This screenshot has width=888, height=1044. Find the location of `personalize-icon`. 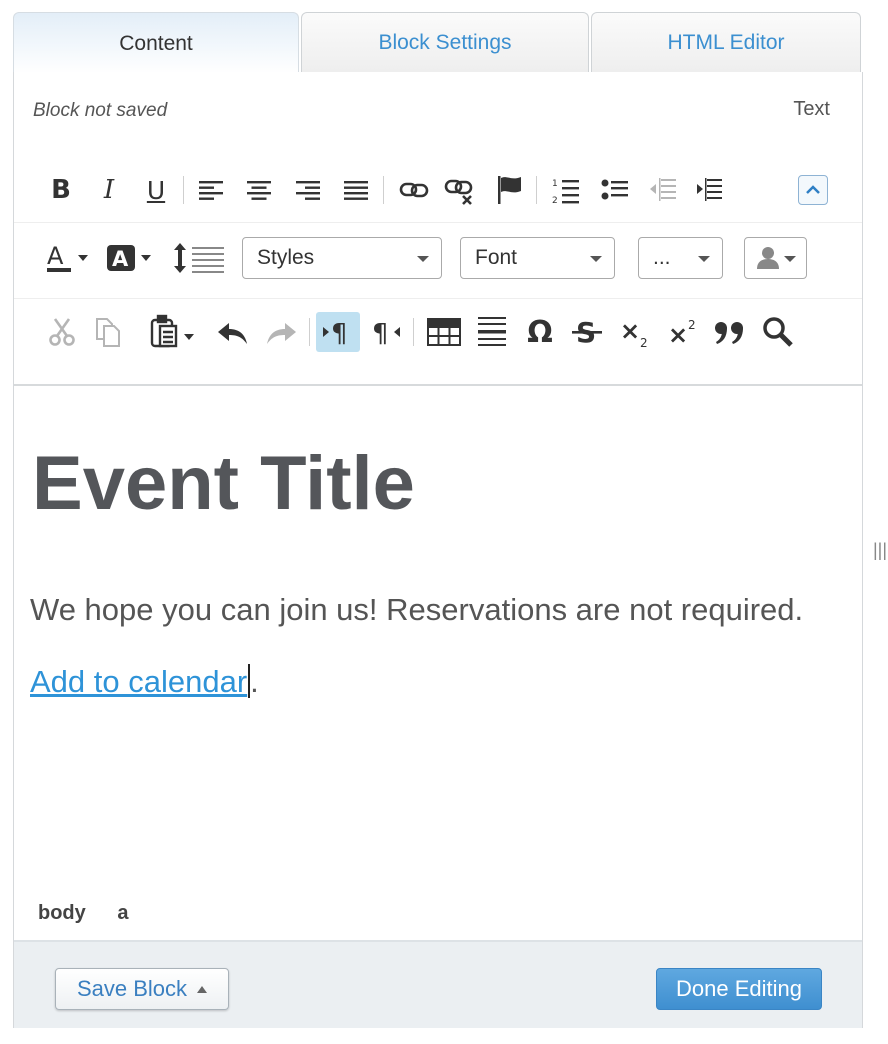

personalize-icon is located at coordinates (768, 258).